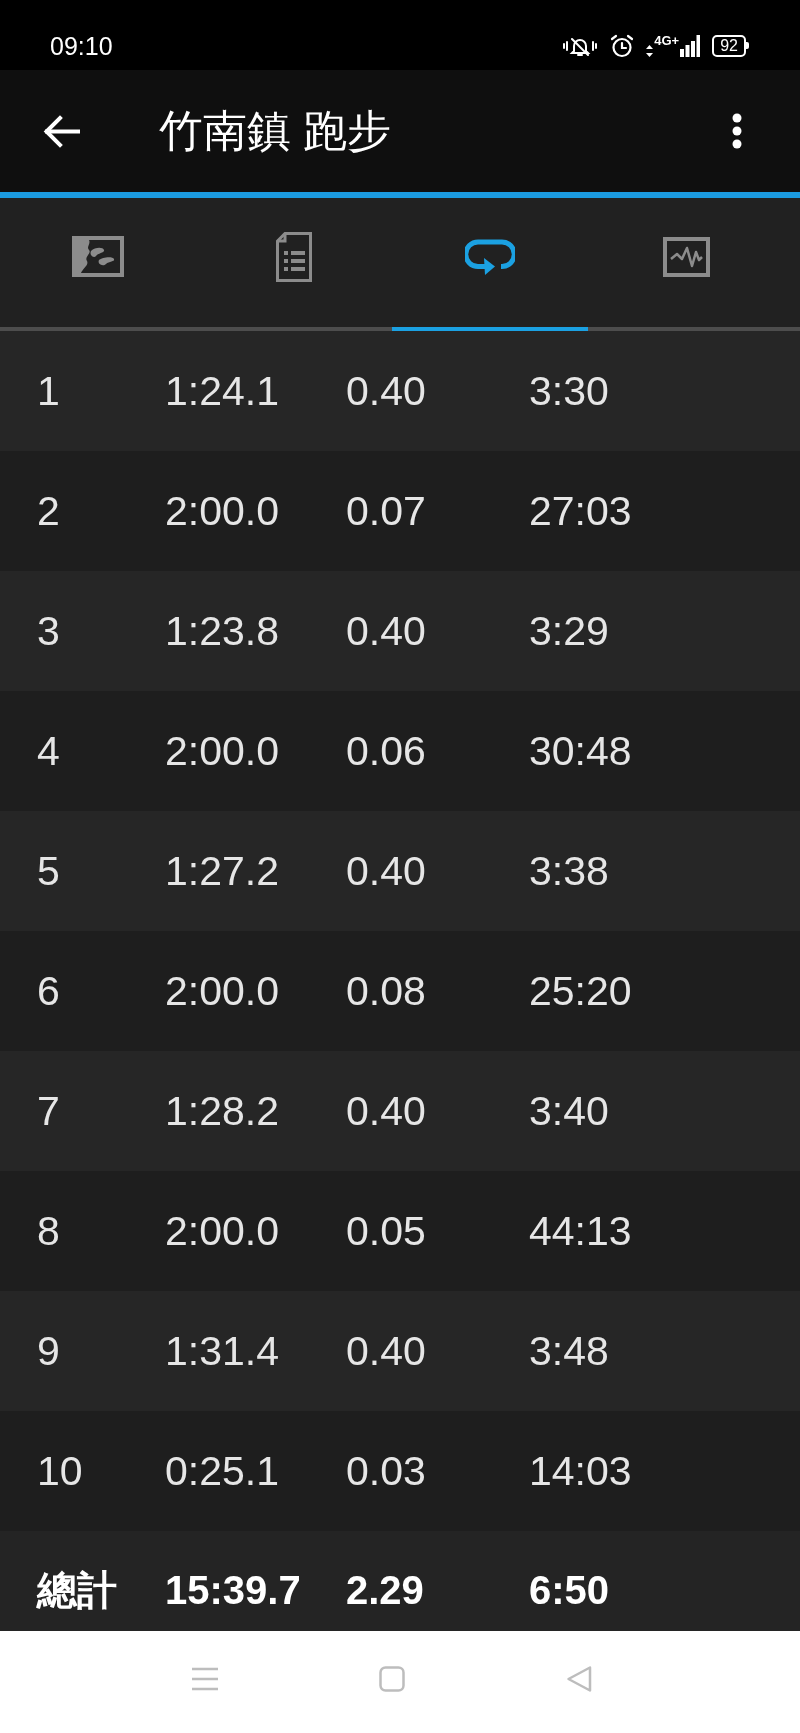 The height and width of the screenshot is (1733, 800). Describe the element at coordinates (386, 1471) in the screenshot. I see `lap-distance: 0.03` at that location.